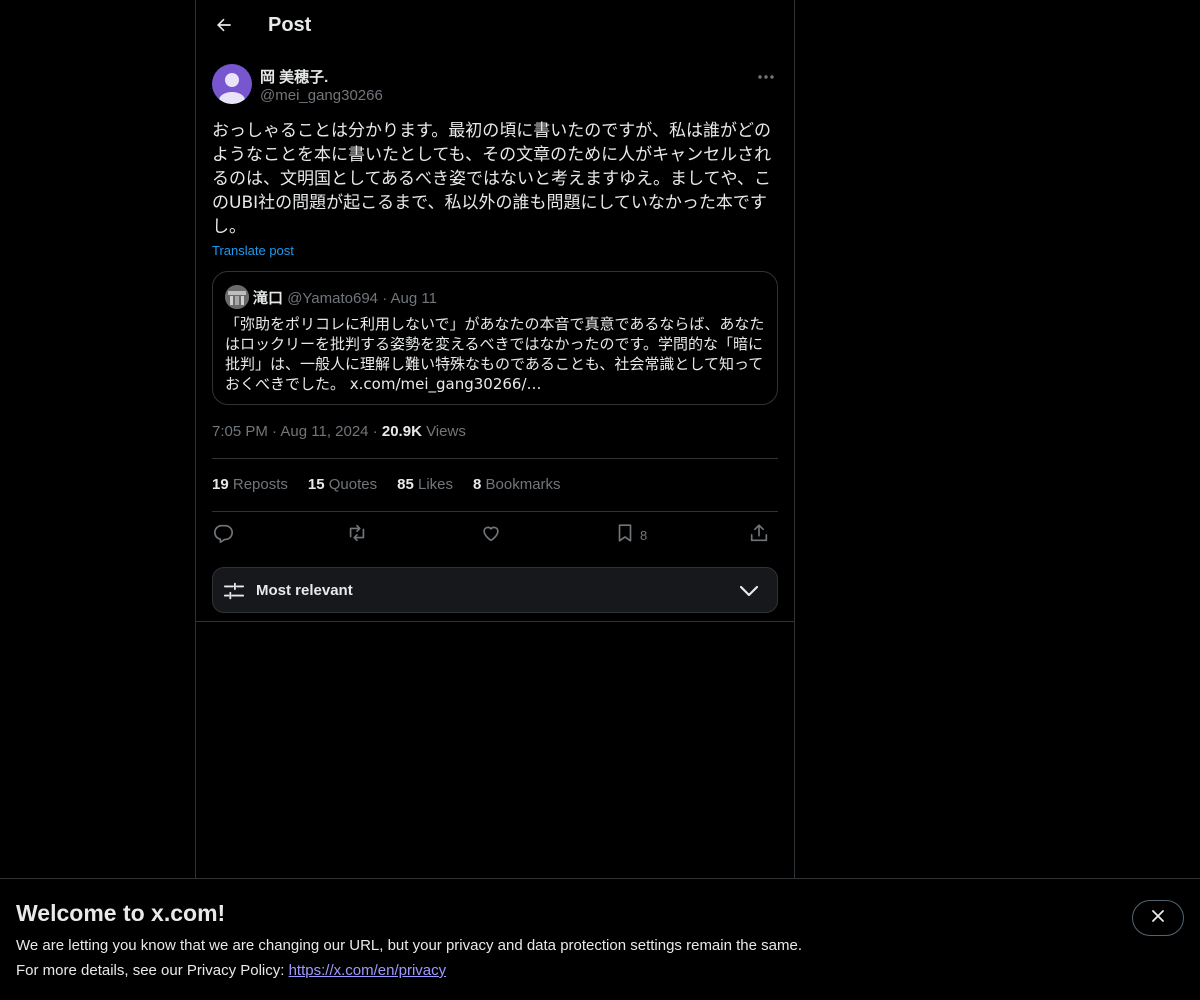 The height and width of the screenshot is (1000, 1200). Describe the element at coordinates (294, 76) in the screenshot. I see `author-name: 岡 美穂子.` at that location.